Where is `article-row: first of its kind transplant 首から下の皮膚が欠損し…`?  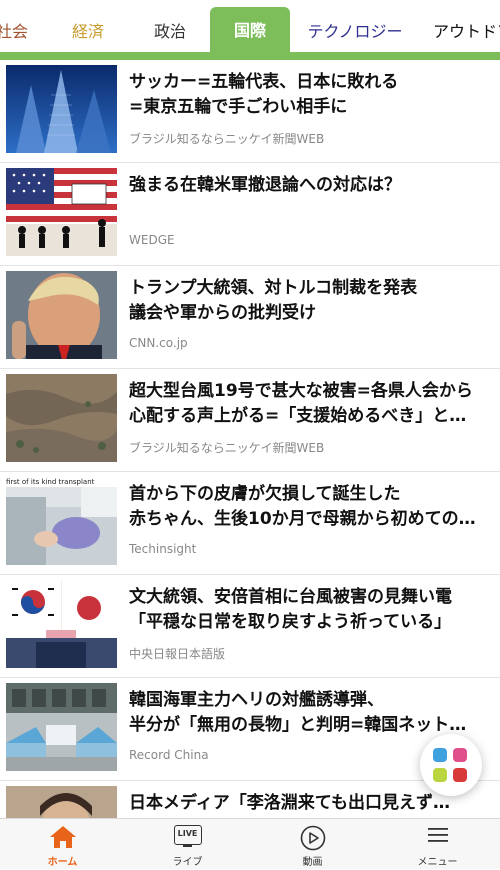 article-row: first of its kind transplant 首から下の皮膚が欠損し… is located at coordinates (250, 523).